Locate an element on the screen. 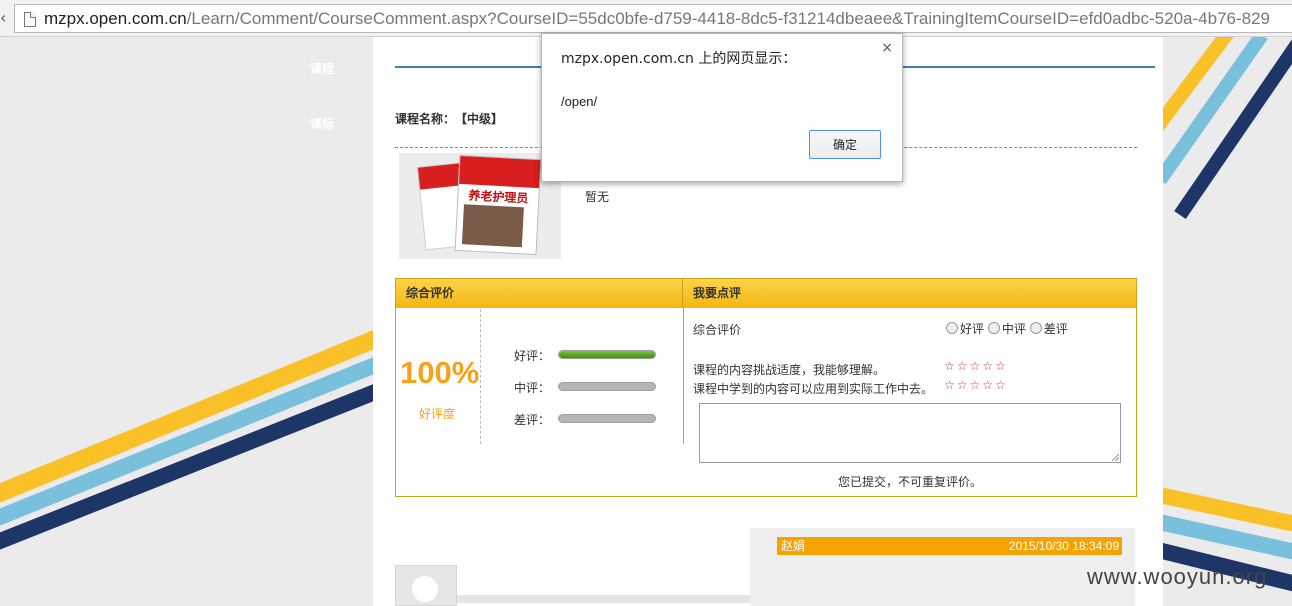  book-front: 养老护理员 is located at coordinates (498, 205).